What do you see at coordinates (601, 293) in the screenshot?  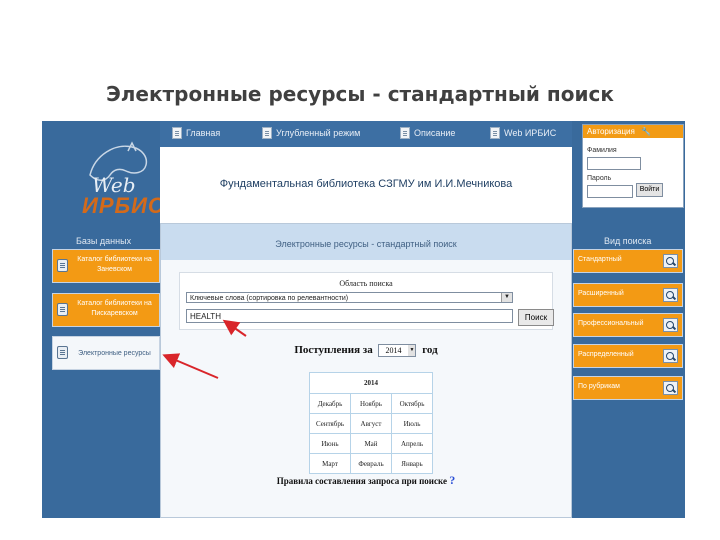 I see `search-type-label: Расширенный` at bounding box center [601, 293].